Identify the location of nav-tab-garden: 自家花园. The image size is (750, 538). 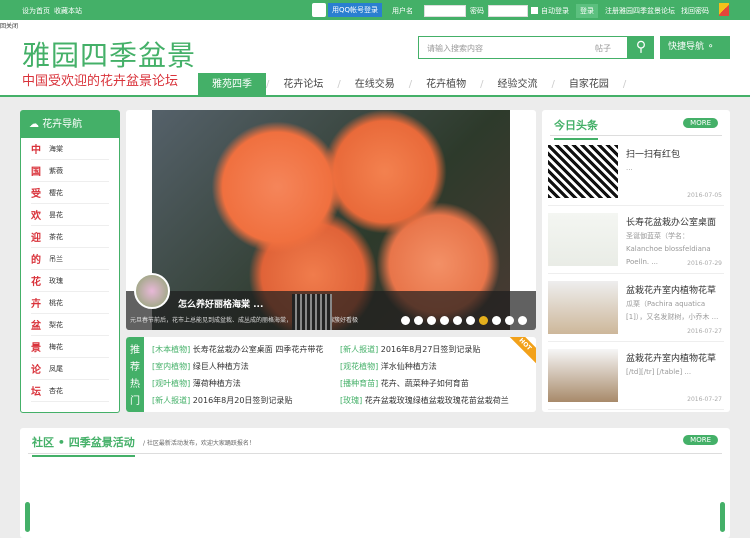
(589, 84).